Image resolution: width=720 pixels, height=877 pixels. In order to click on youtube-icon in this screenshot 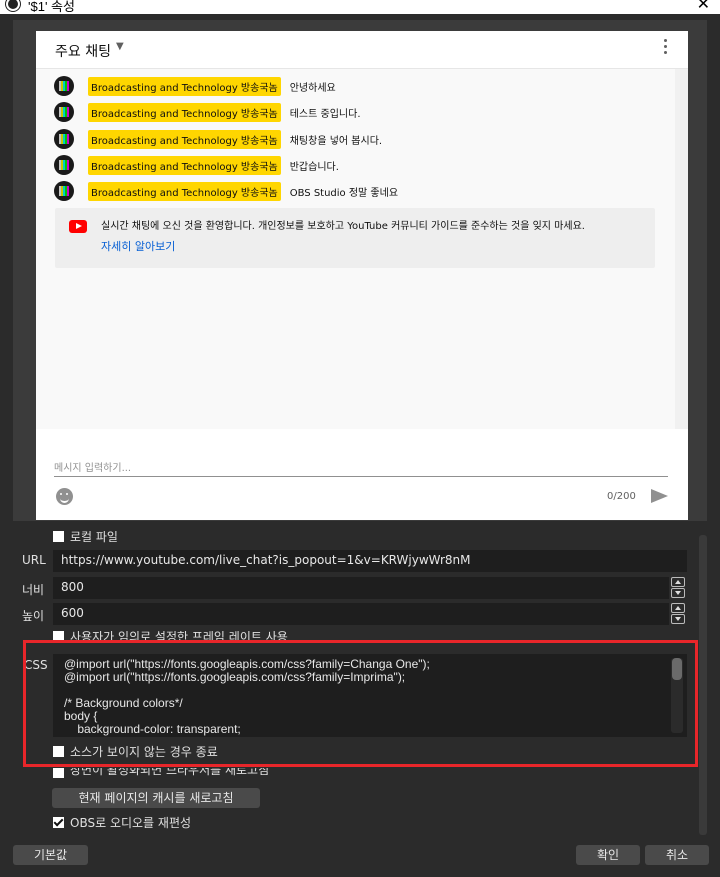, I will do `click(78, 226)`.